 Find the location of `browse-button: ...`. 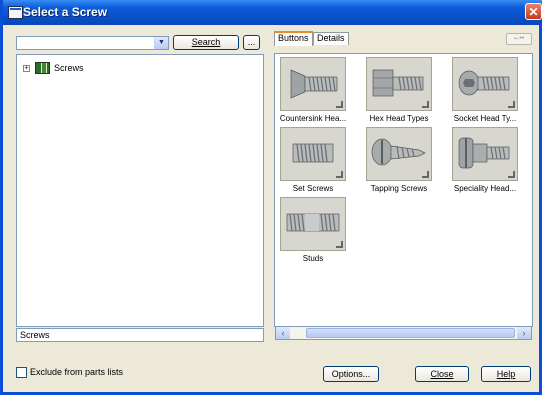

browse-button: ... is located at coordinates (251, 42).